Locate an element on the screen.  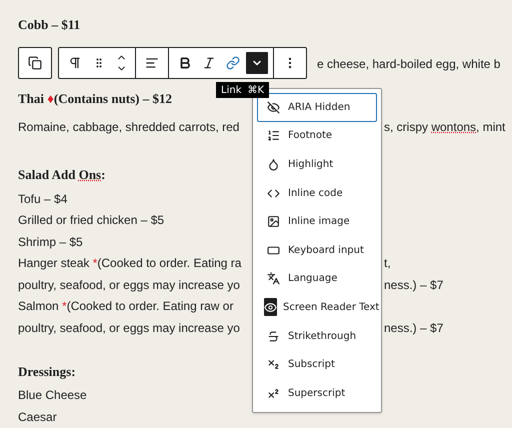
section-heading: Thai ♦(Contains nuts) – $12 is located at coordinates (95, 98).